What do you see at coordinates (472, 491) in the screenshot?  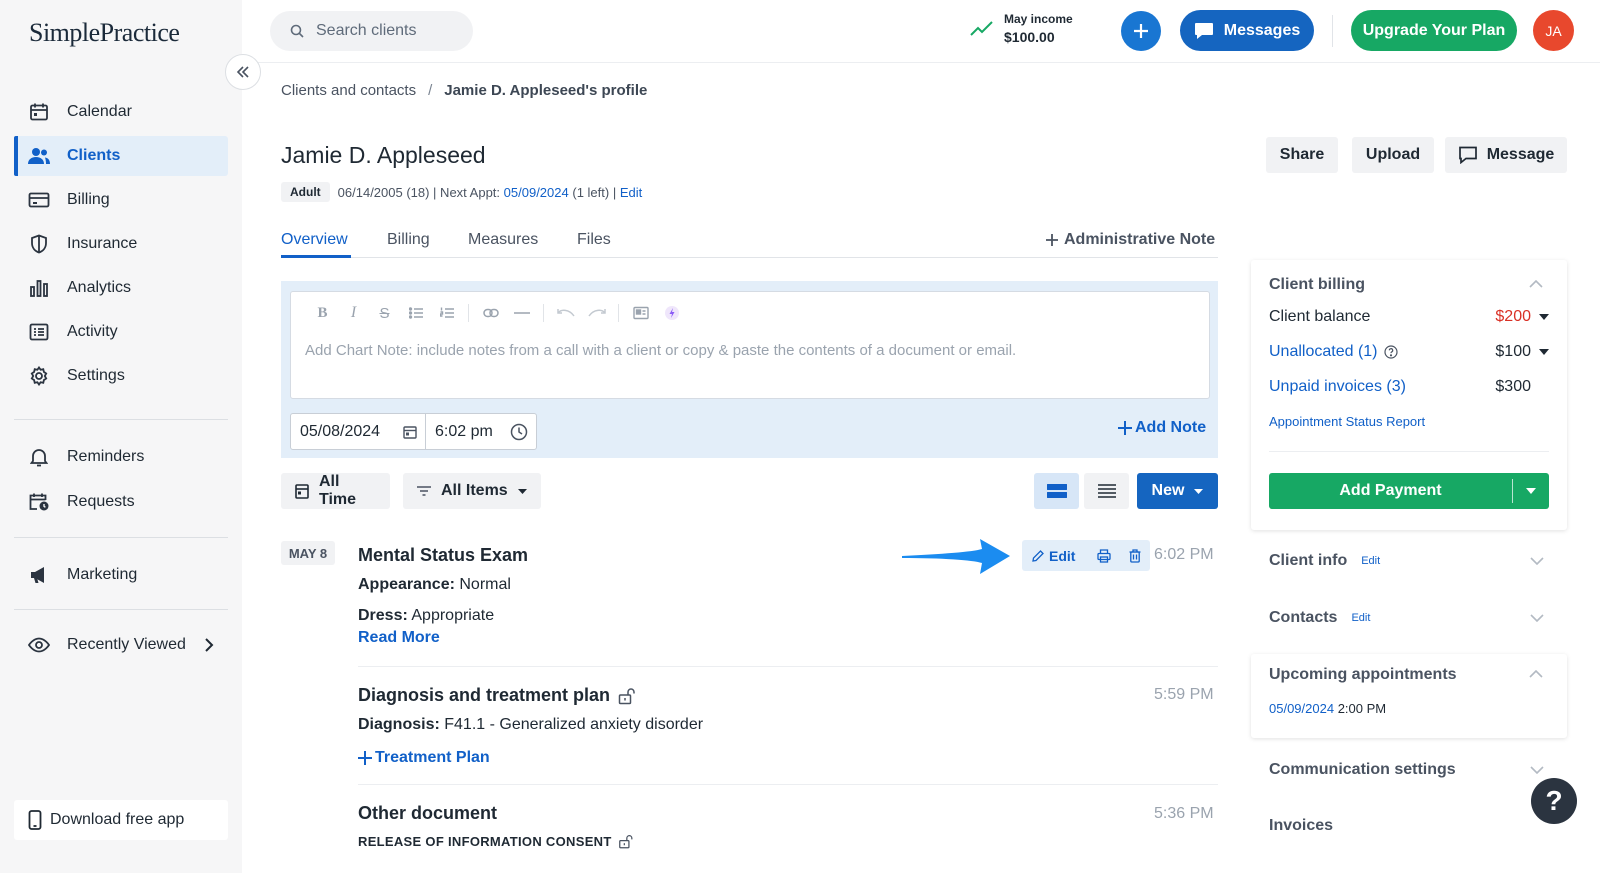 I see `items-filter-button: All Items` at bounding box center [472, 491].